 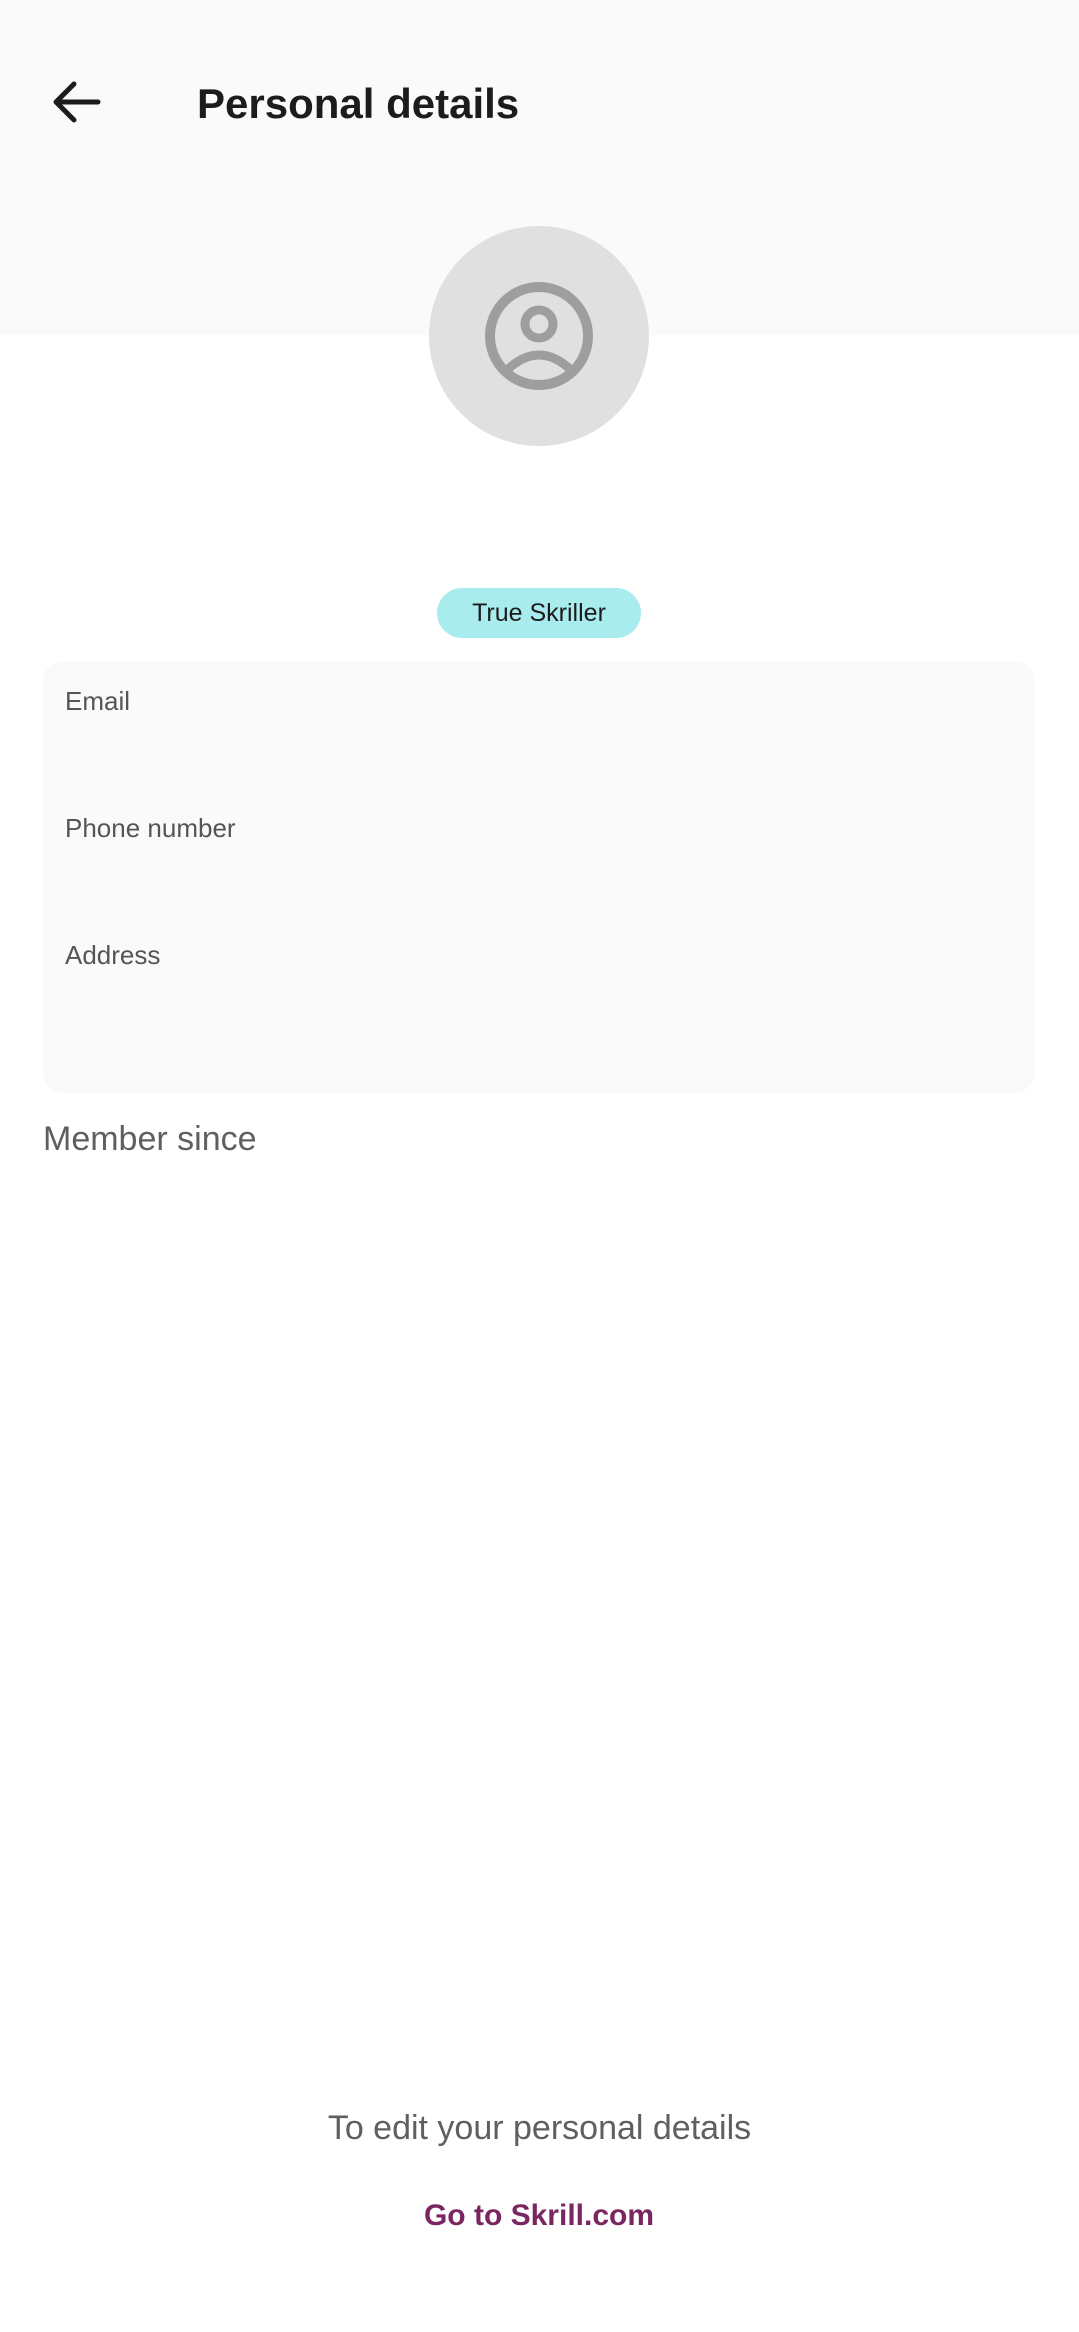 I want to click on avatar, so click(x=539, y=336).